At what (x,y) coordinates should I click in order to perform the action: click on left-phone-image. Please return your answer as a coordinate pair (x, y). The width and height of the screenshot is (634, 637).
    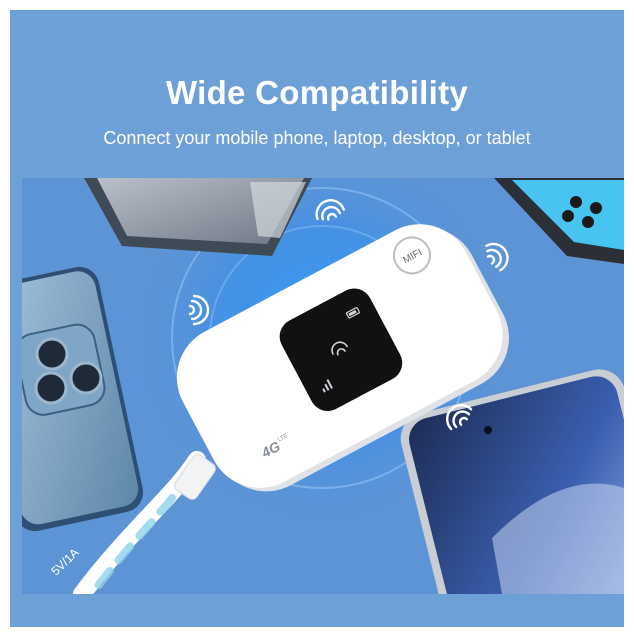
    Looking at the image, I should click on (83, 399).